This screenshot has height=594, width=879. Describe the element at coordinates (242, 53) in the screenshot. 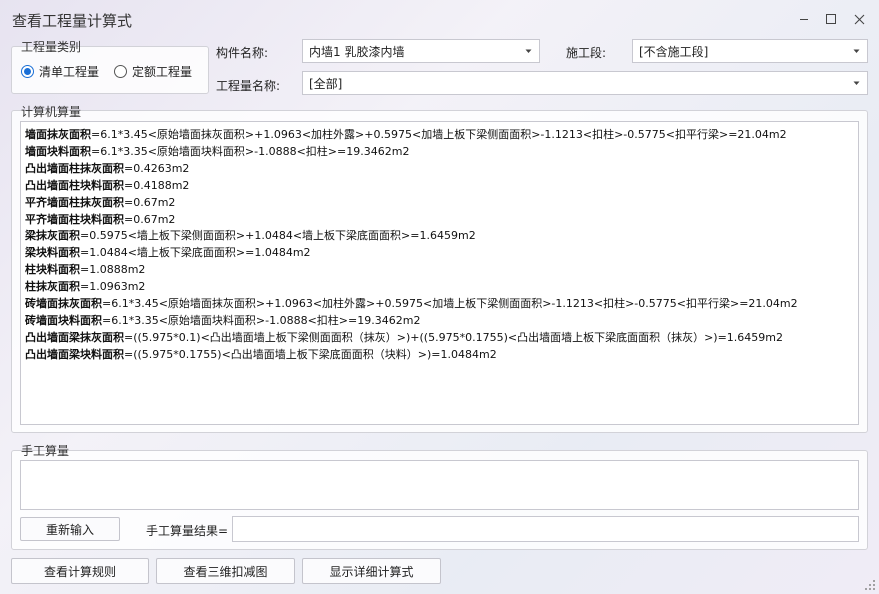

I see `component-label: 构件名称:` at that location.